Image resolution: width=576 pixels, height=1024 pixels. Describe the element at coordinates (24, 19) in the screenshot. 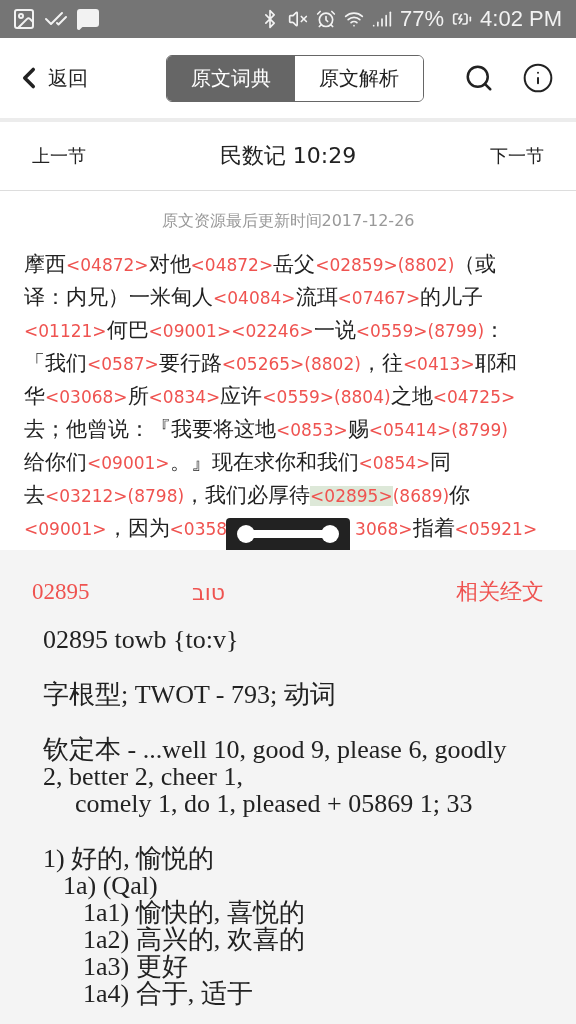

I see `image-icon` at that location.